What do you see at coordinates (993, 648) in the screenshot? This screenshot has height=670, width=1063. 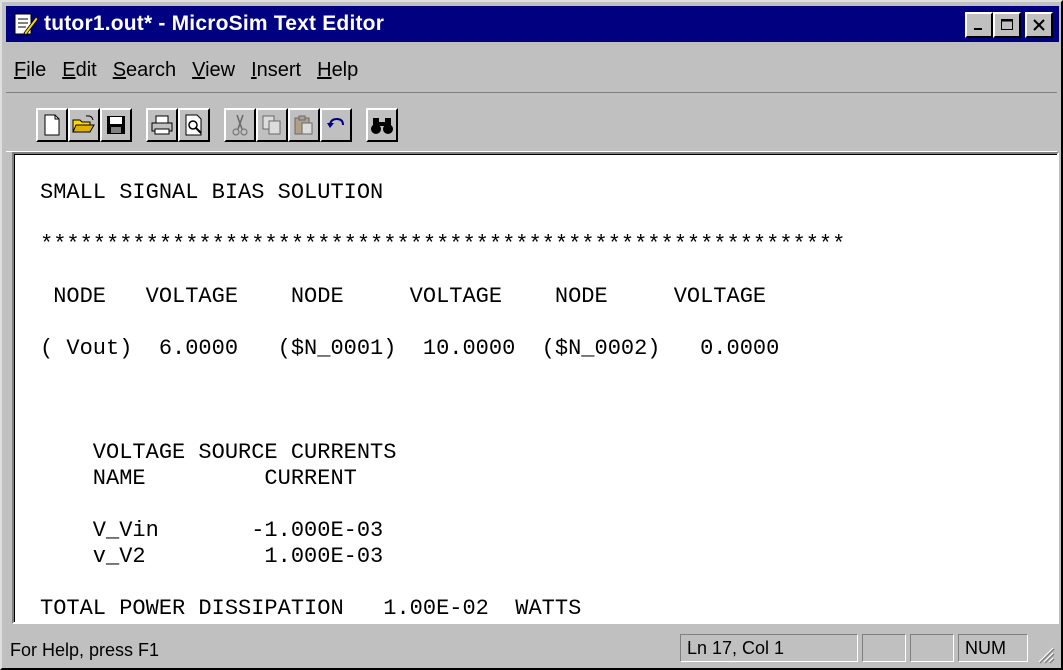 I see `status-num-lock: NUM` at bounding box center [993, 648].